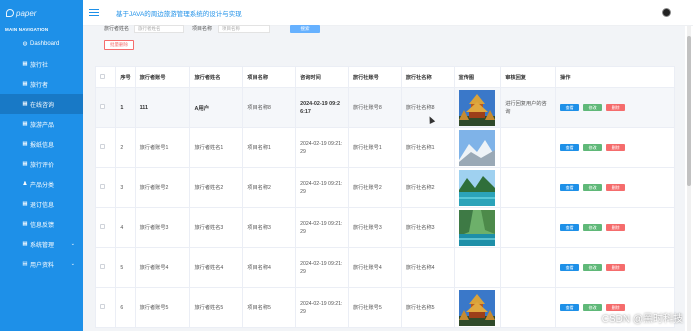  Describe the element at coordinates (117, 29) in the screenshot. I see `traveler-name-label: 旅行者姓名` at that location.